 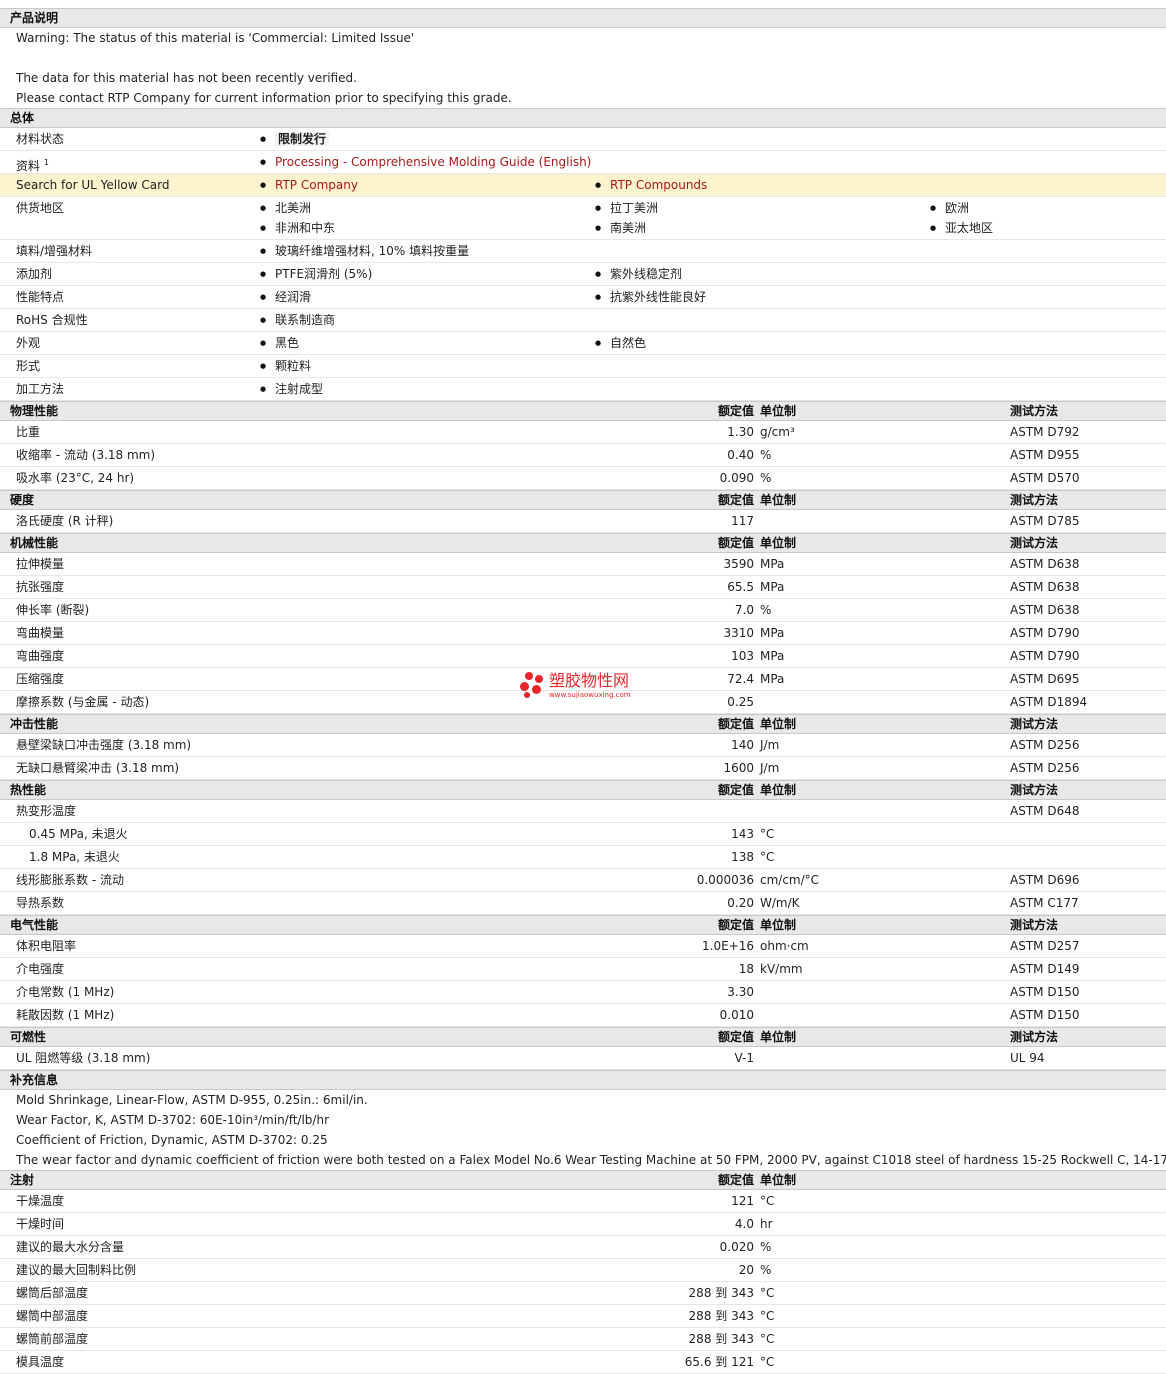 I want to click on table-row: 0.45 MPa, 未退火 143 °C, so click(x=583, y=834).